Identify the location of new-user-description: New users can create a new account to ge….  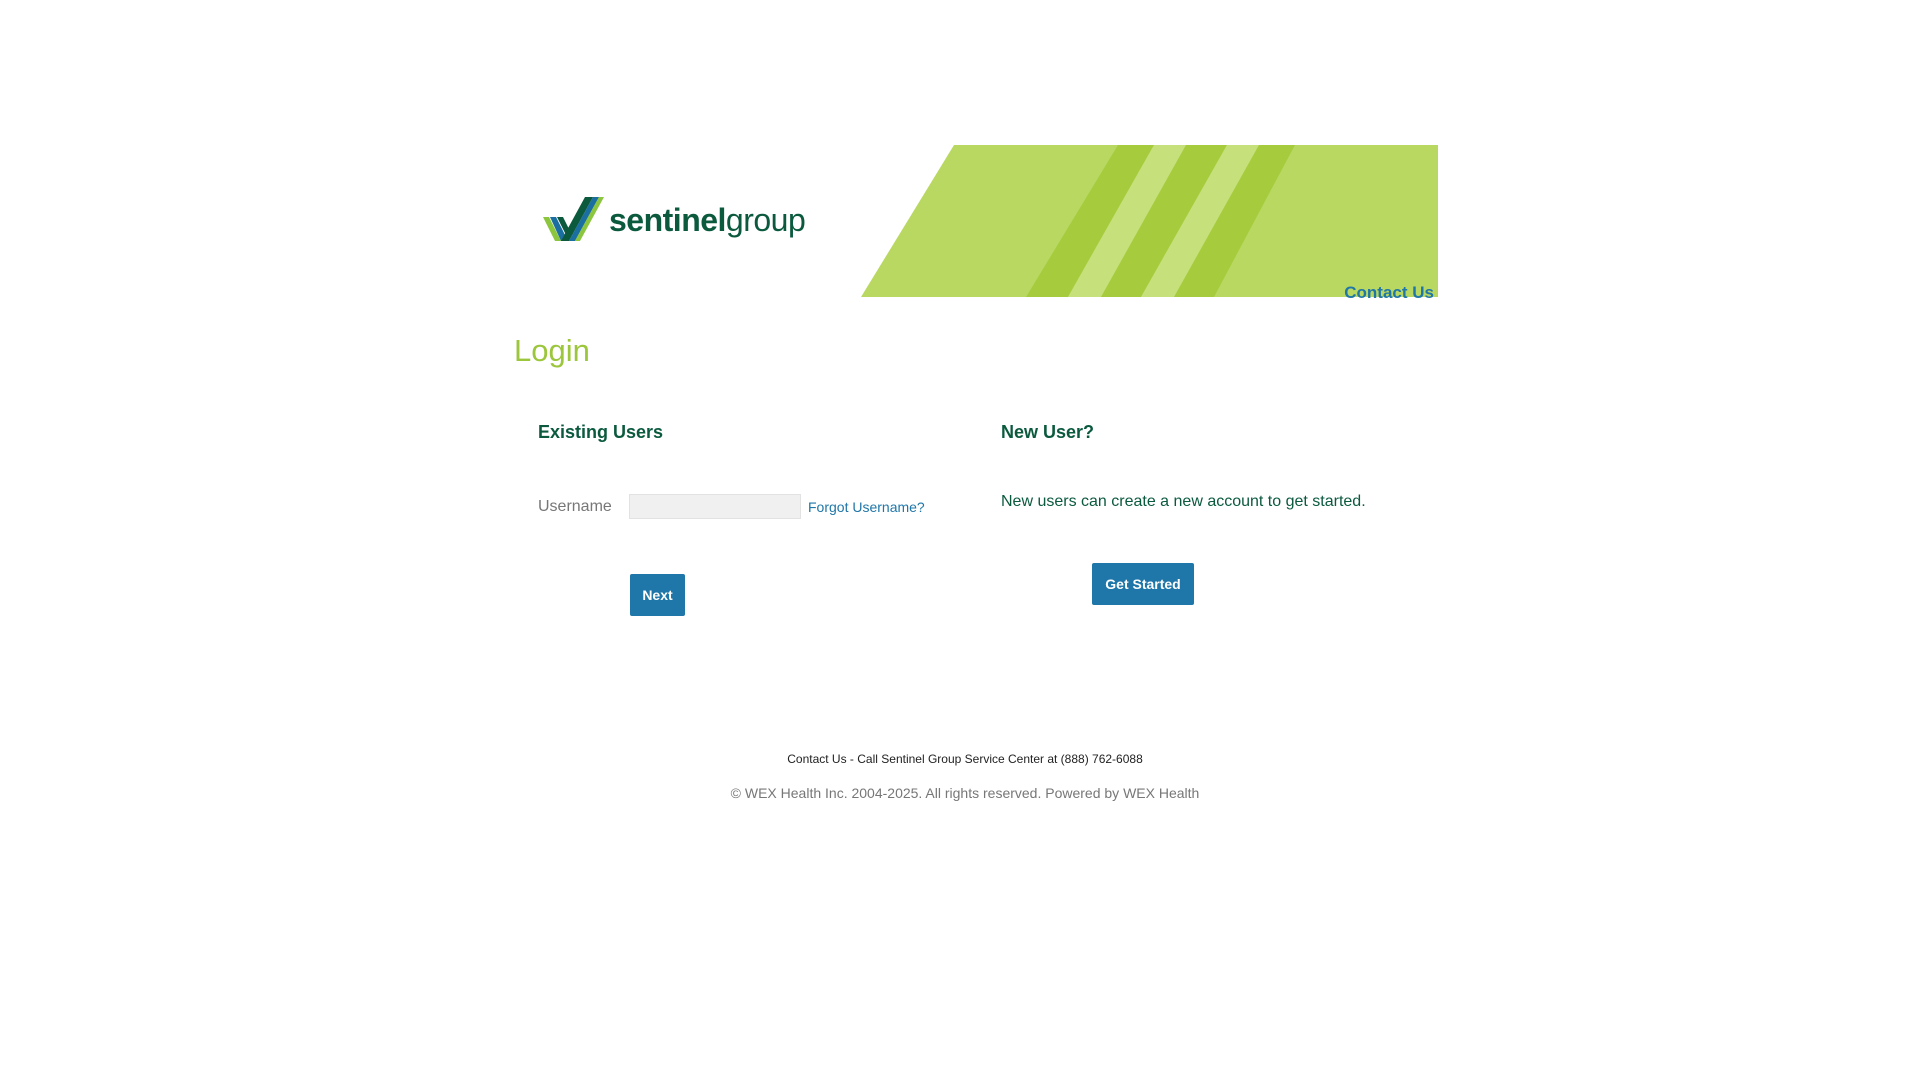
(1183, 501).